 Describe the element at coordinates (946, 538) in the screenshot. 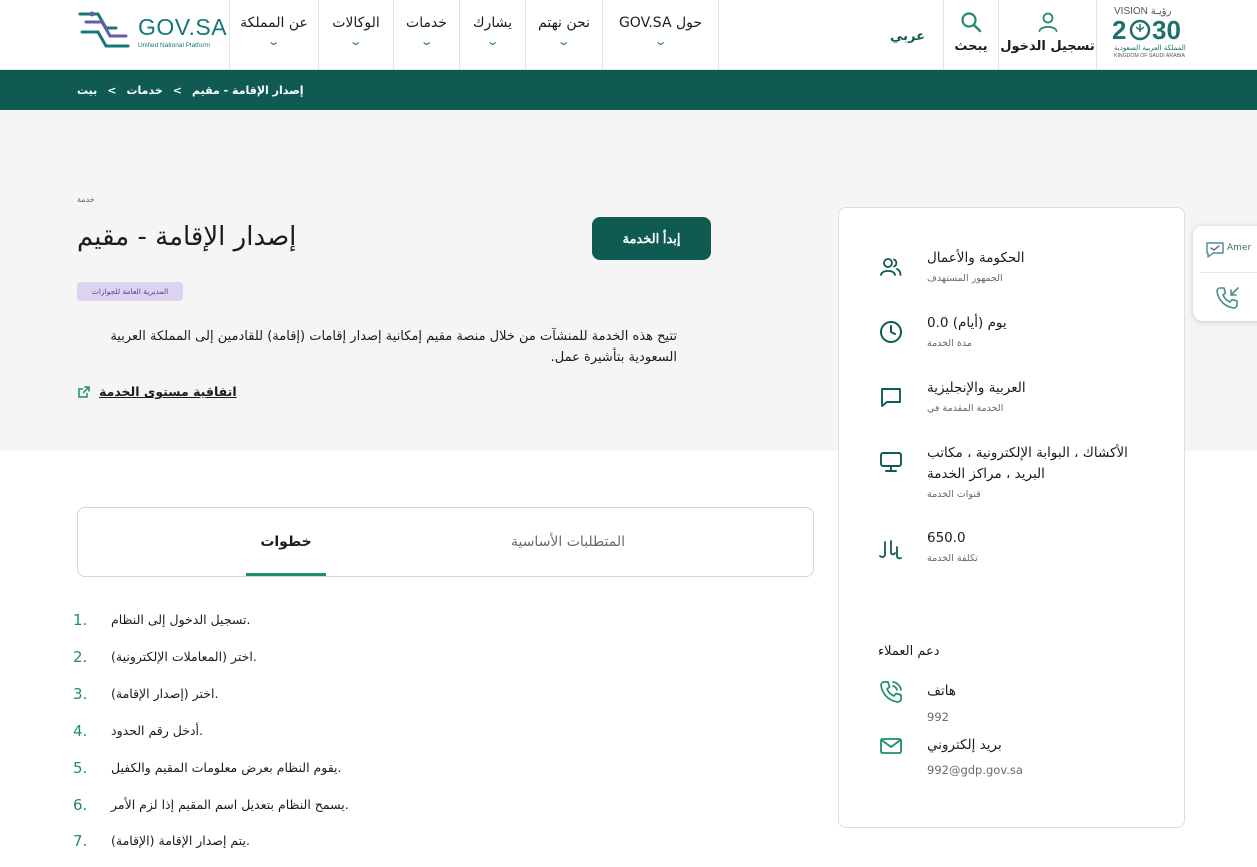

I see `cost-value: 650.0` at that location.